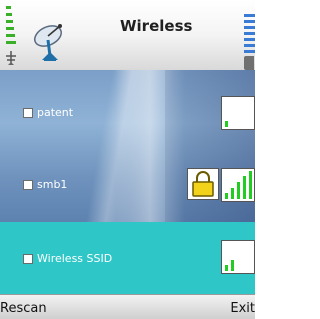  What do you see at coordinates (156, 26) in the screenshot?
I see `page-title: Wireless` at bounding box center [156, 26].